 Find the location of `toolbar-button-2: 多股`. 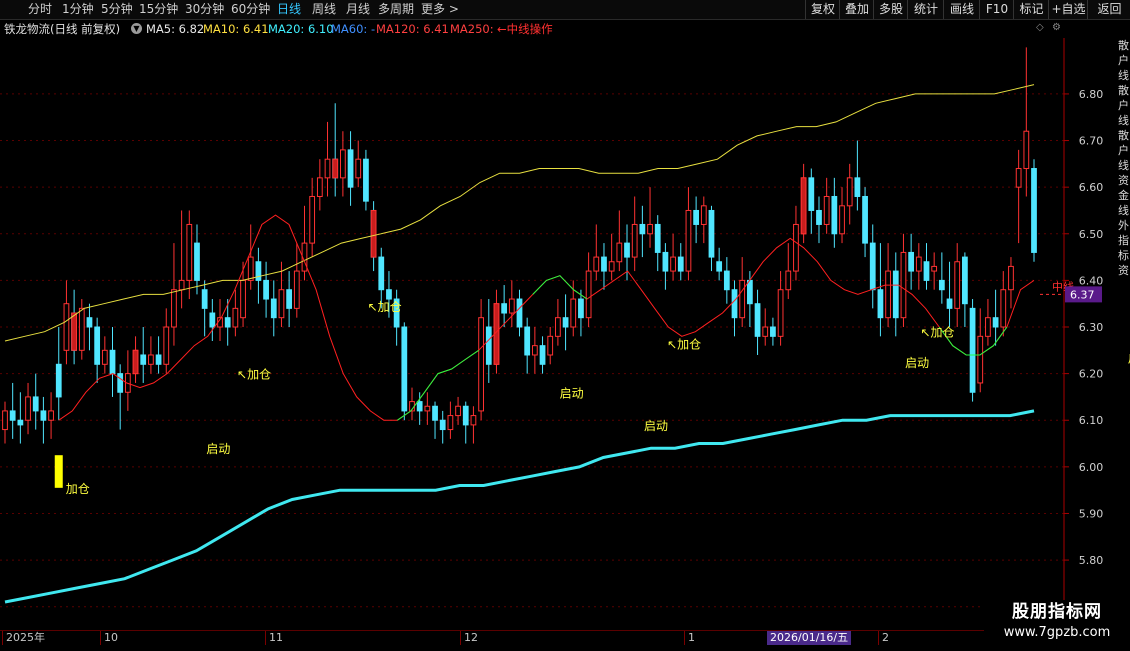

toolbar-button-2: 多股 is located at coordinates (890, 9).